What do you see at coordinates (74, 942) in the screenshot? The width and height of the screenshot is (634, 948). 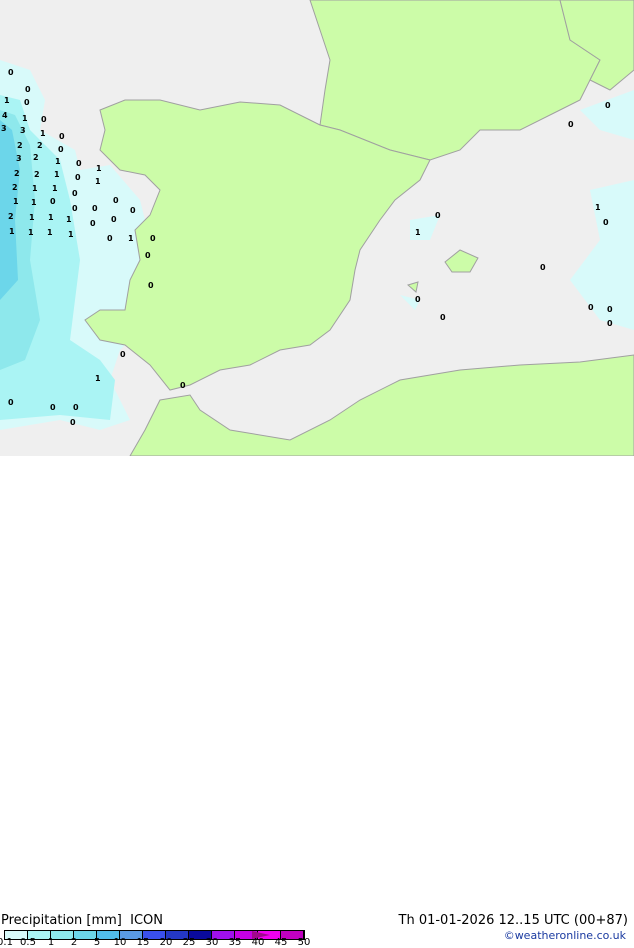 I see `scale-tick-label: 2` at bounding box center [74, 942].